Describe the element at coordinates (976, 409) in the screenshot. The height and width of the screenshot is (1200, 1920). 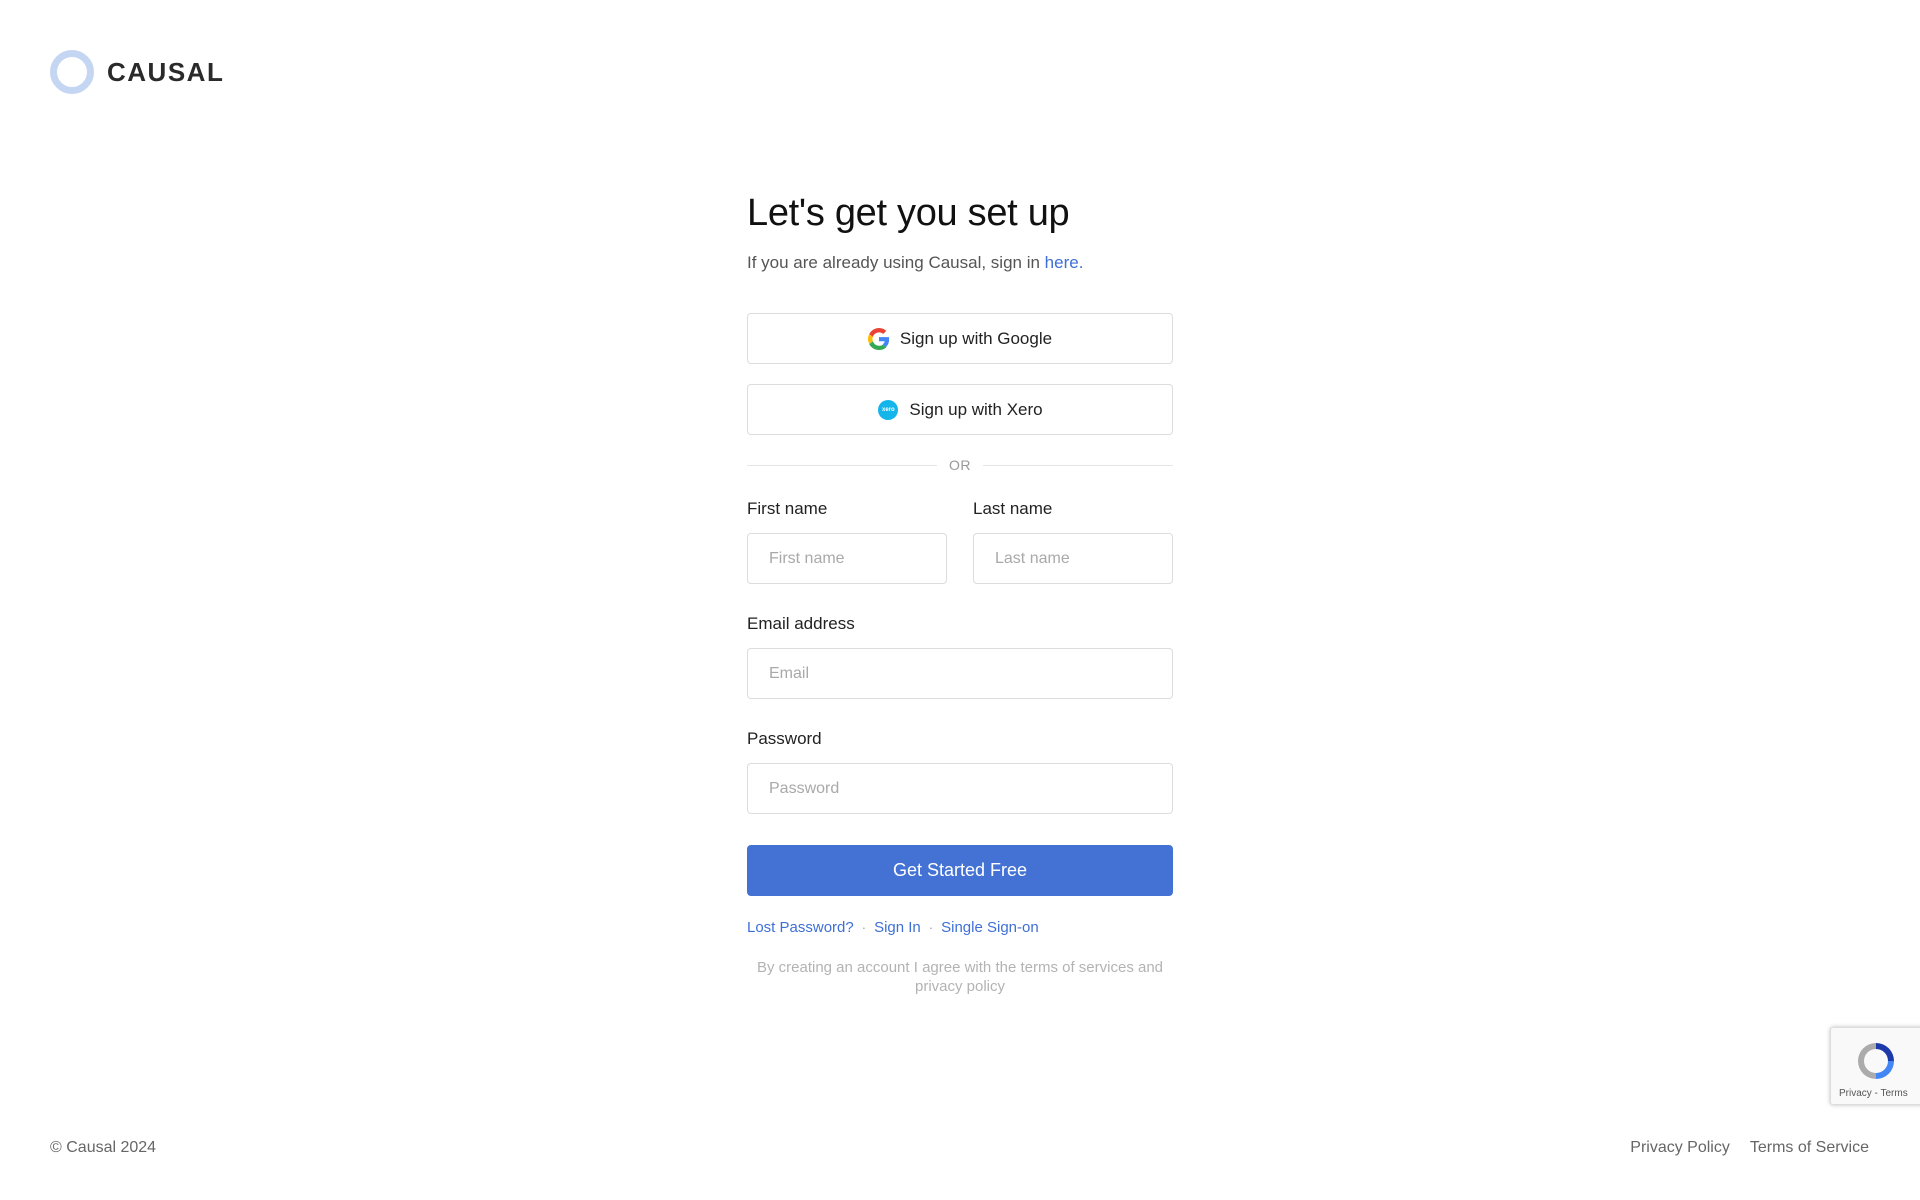
I see `xero-signup-label: Sign up with Xero` at that location.